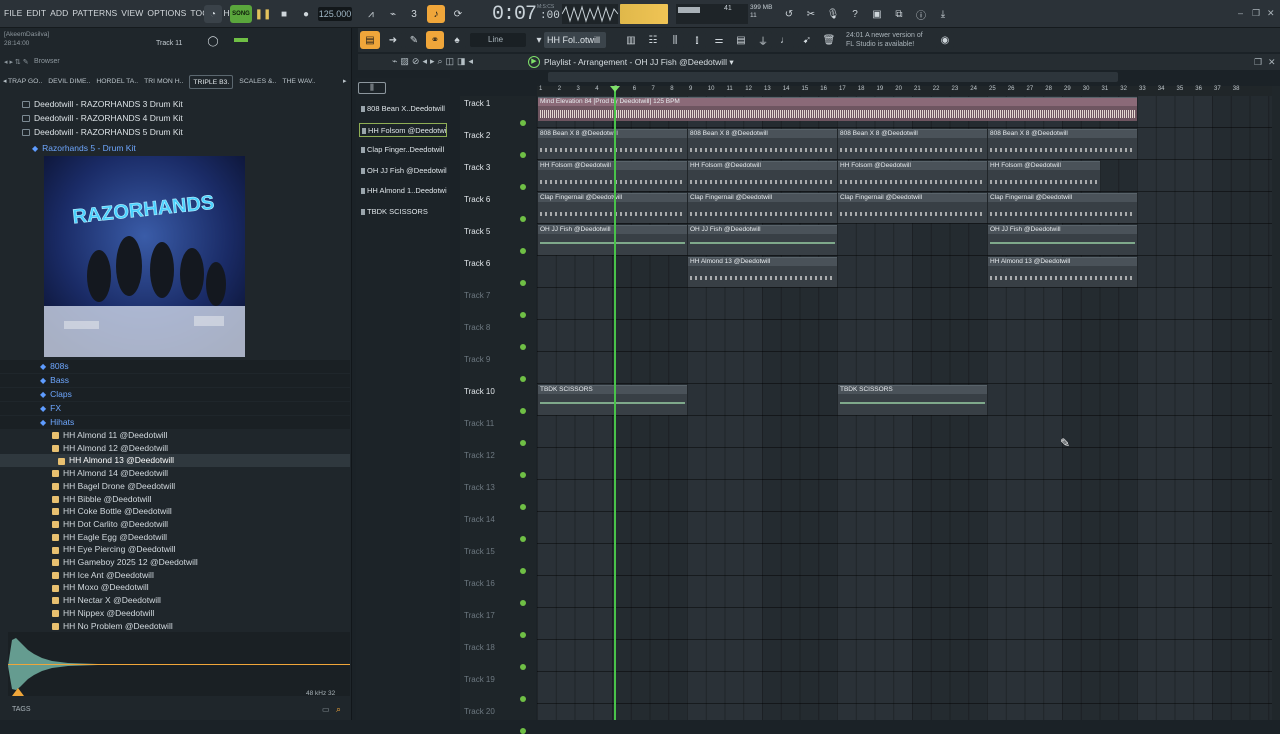 The width and height of the screenshot is (1280, 734). I want to click on track-name: Track 6, so click(477, 199).